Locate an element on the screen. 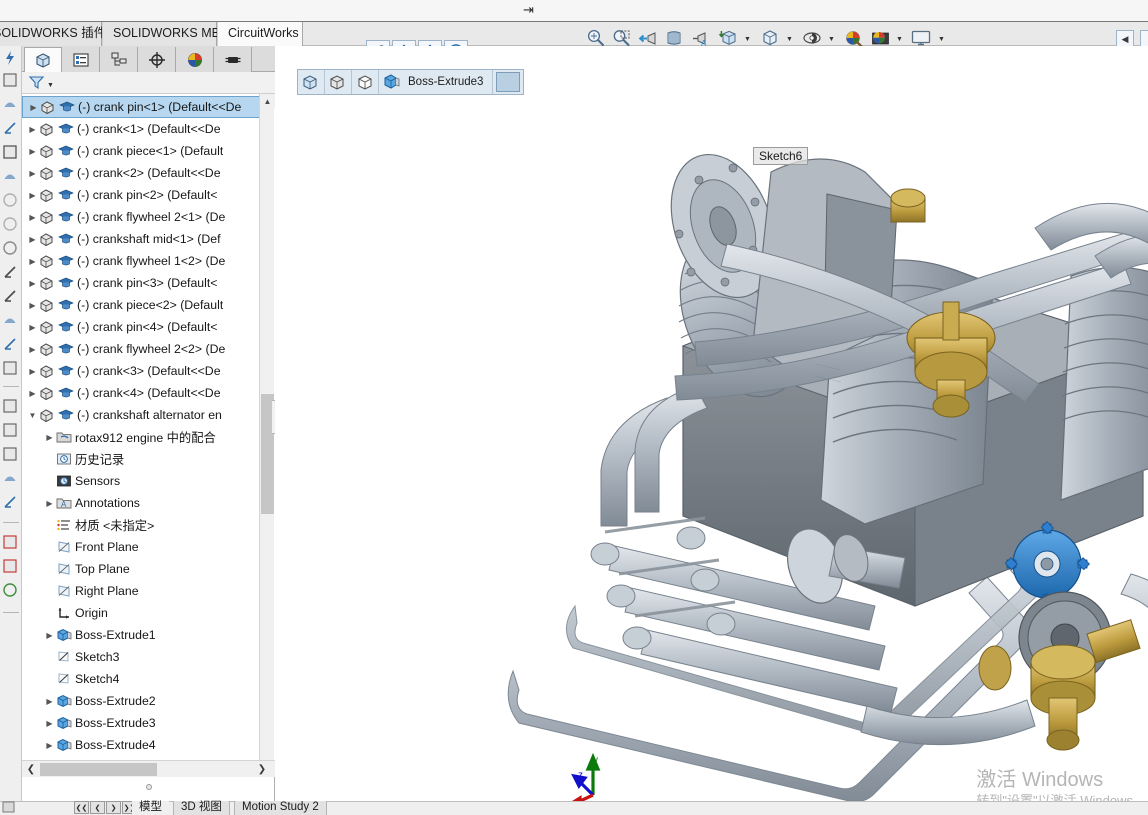 This screenshot has height=815, width=1148. appearance-icon is located at coordinates (11, 479).